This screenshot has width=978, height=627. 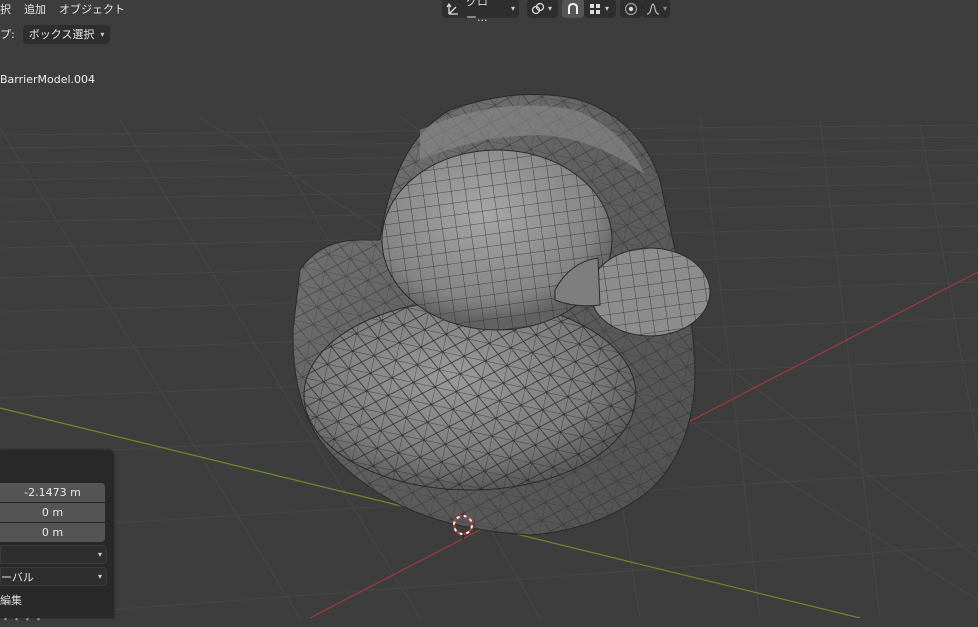 I want to click on proportional-edit-toggle, so click(x=631, y=9).